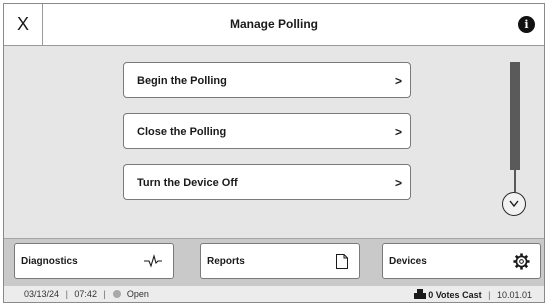 This screenshot has width=550, height=307. I want to click on polls-status: Open, so click(137, 294).